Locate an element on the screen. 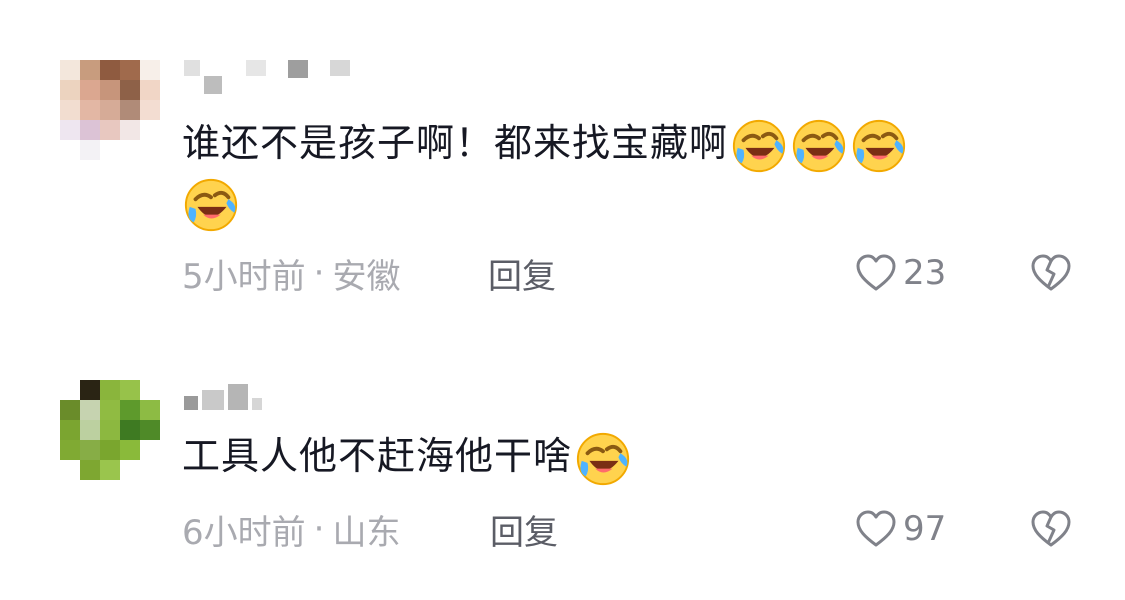 The height and width of the screenshot is (600, 1125). comment-time: 5小时前 is located at coordinates (244, 276).